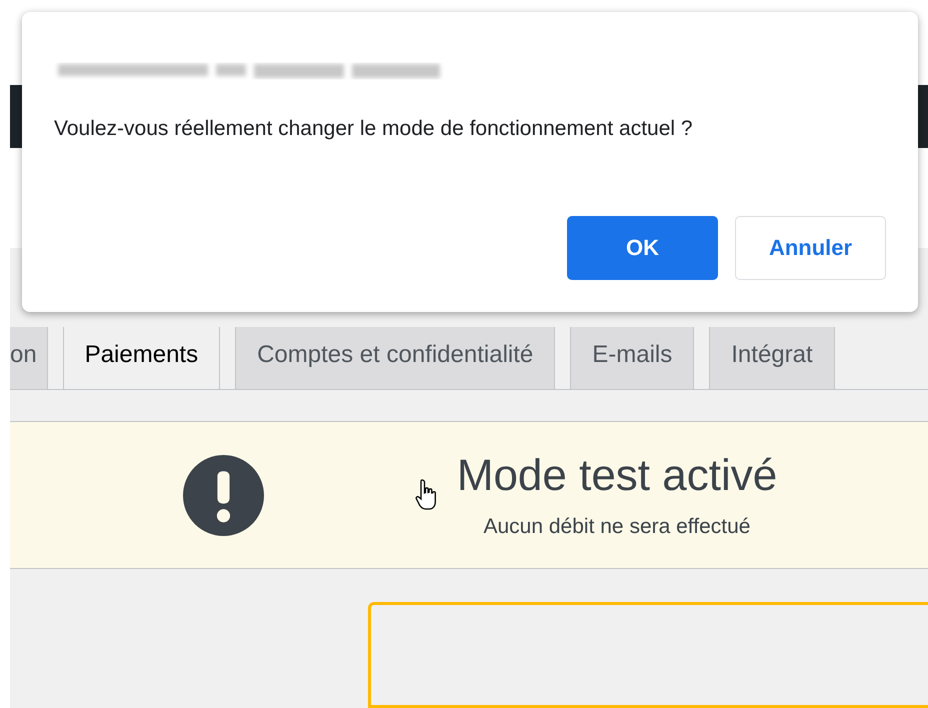 The height and width of the screenshot is (708, 928). Describe the element at coordinates (223, 495) in the screenshot. I see `exclamation-icon` at that location.